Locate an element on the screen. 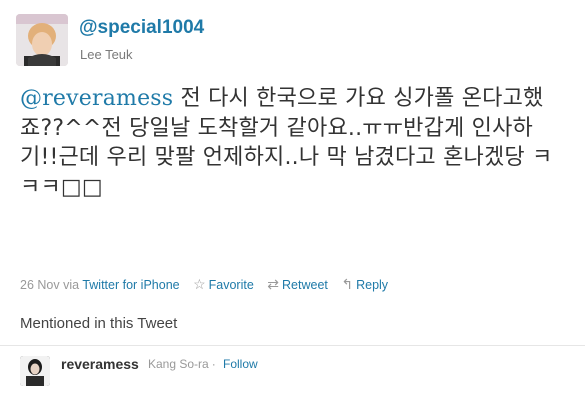  mentioned-section-title: Mentioned in this Tweet is located at coordinates (99, 323).